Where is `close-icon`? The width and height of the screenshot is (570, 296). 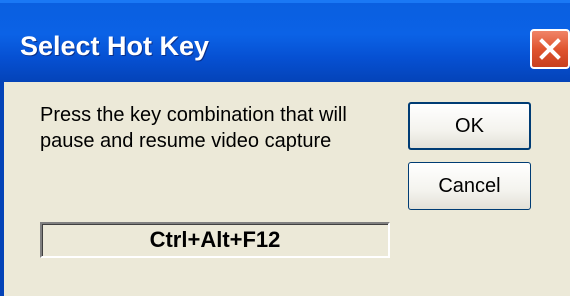
close-icon is located at coordinates (550, 49).